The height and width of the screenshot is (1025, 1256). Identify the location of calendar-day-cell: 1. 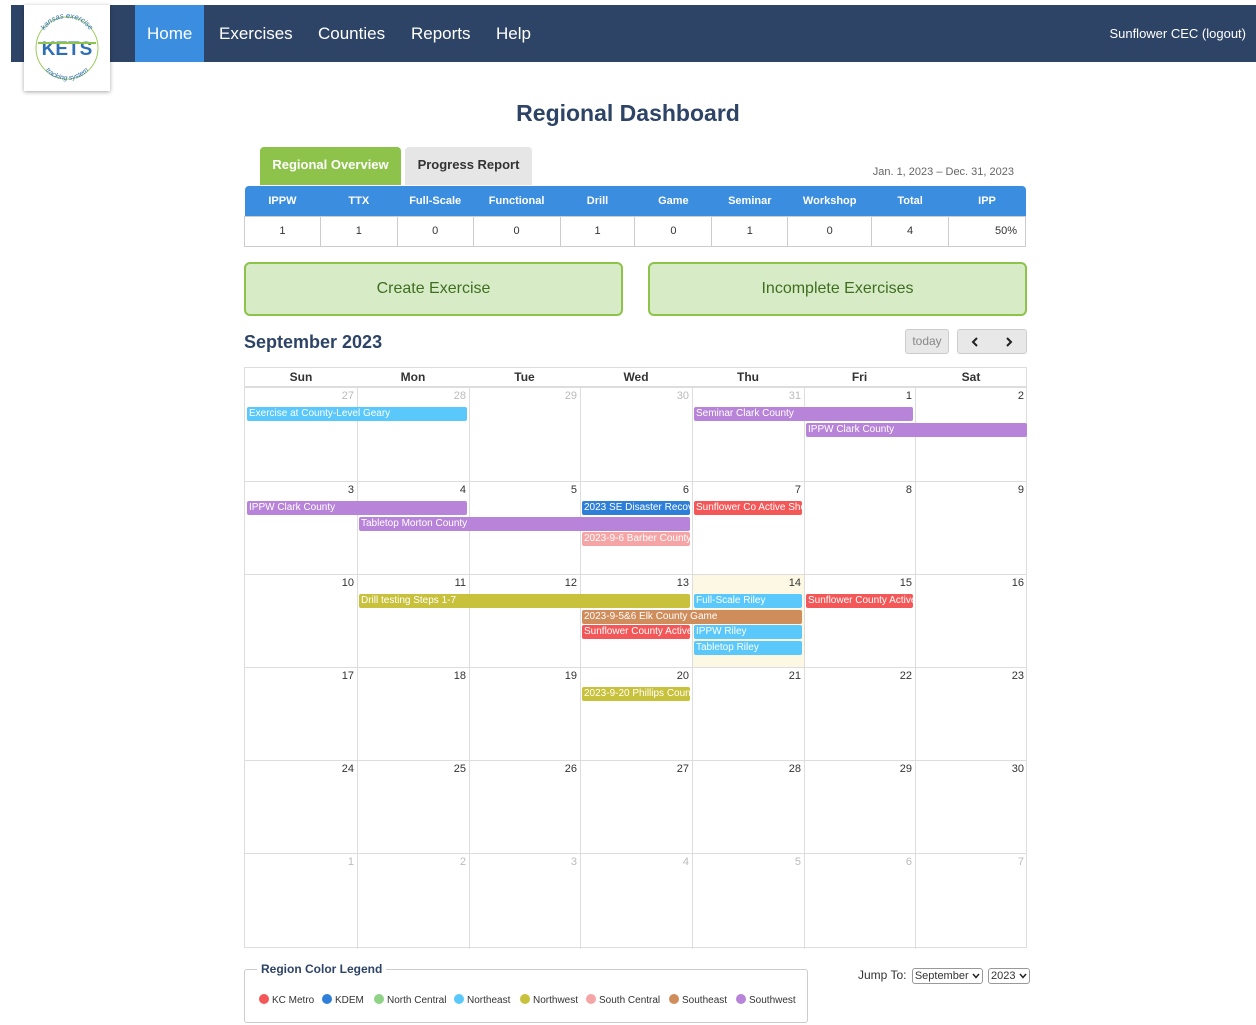
(301, 901).